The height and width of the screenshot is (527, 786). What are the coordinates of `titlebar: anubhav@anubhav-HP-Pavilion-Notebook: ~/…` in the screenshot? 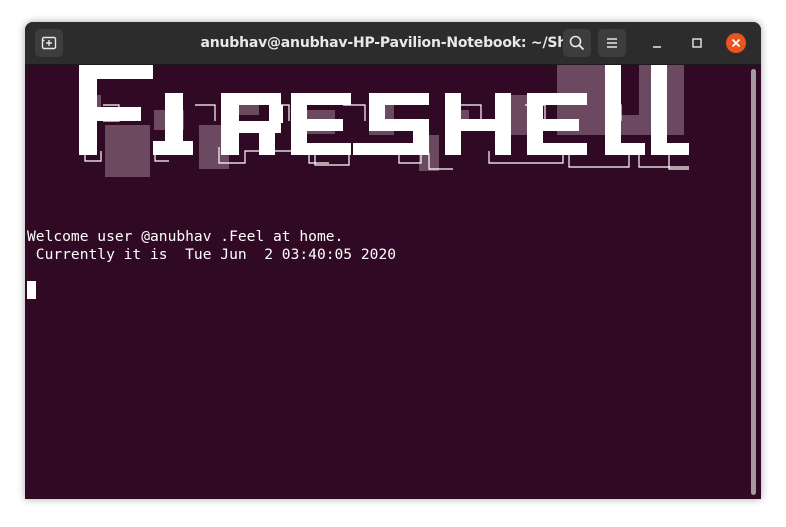 It's located at (393, 43).